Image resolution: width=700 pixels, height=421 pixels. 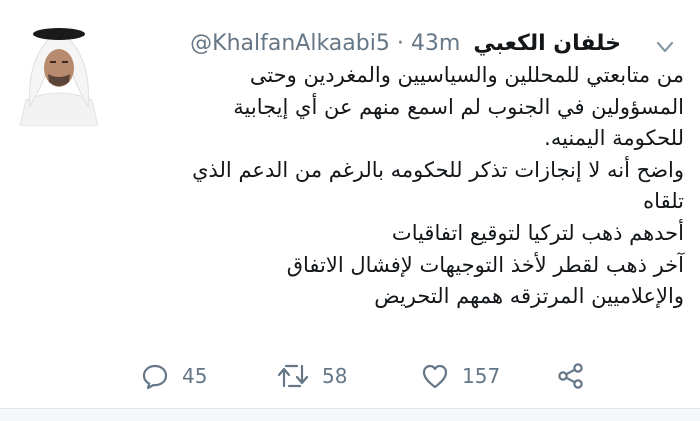 I want to click on retweet-button: 58, so click(x=311, y=376).